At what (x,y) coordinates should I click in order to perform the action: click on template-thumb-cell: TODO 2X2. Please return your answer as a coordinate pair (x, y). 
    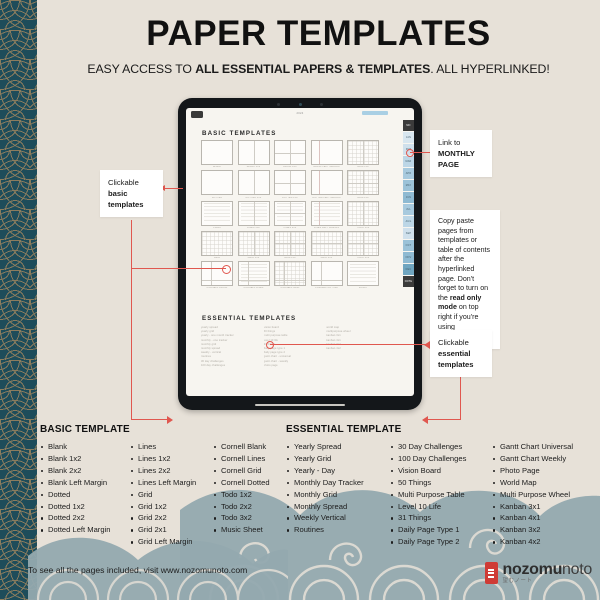
    Looking at the image, I should click on (363, 245).